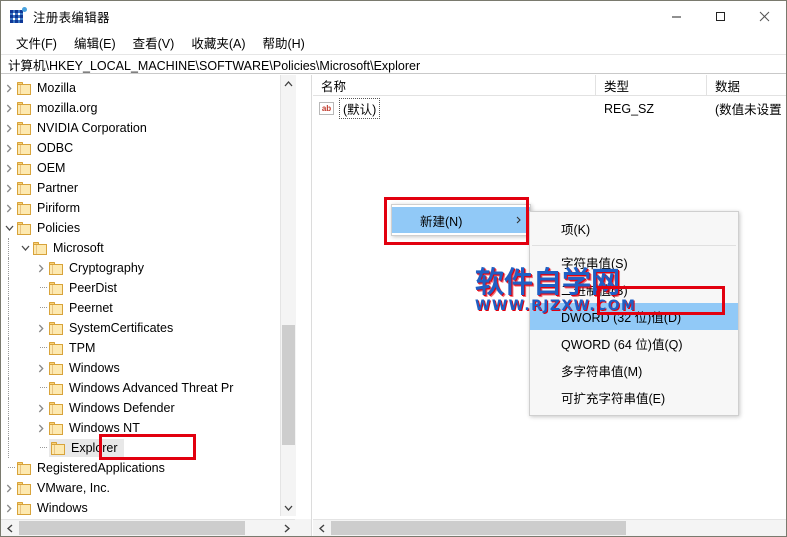 The height and width of the screenshot is (537, 787). I want to click on column-header-data: 数据, so click(746, 85).